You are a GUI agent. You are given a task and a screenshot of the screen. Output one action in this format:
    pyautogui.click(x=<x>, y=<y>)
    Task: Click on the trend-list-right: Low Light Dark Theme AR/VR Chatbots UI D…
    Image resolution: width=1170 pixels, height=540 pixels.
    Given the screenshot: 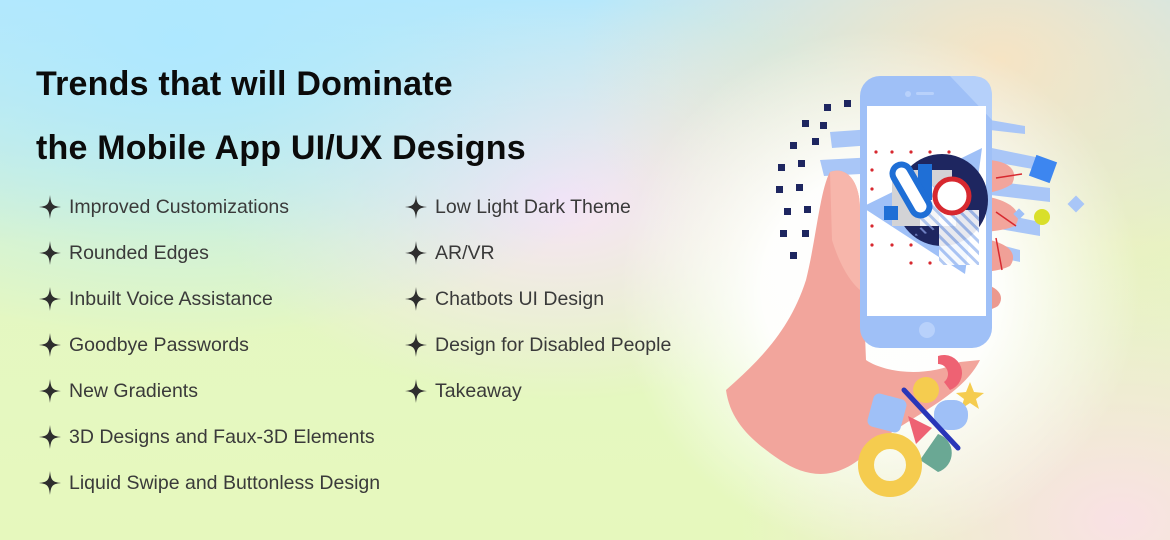 What is the action you would take?
    pyautogui.click(x=537, y=299)
    